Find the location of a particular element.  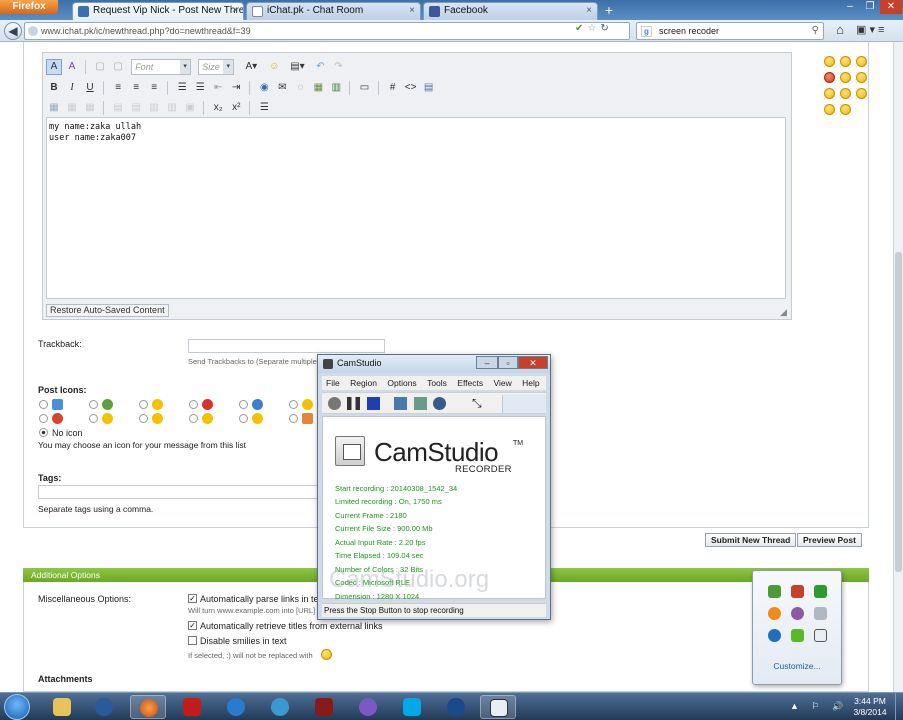

insert-col-icon: ▥ is located at coordinates (154, 108).